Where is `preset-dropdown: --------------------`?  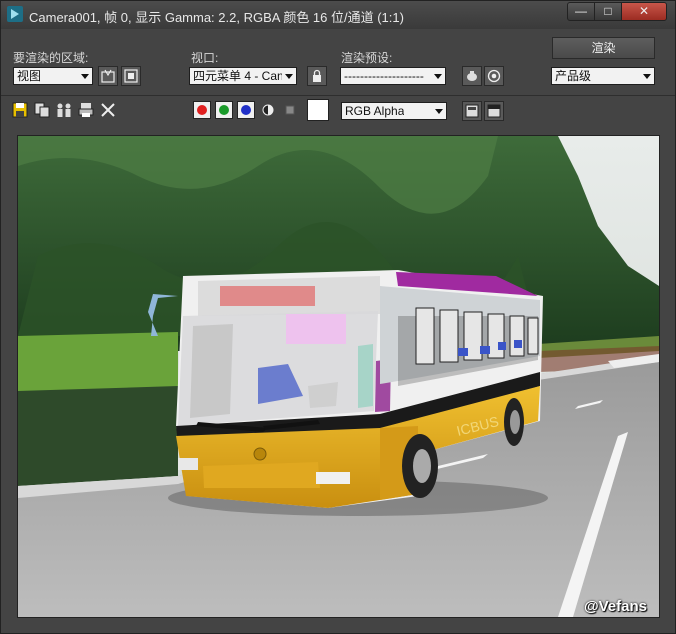
preset-dropdown: -------------------- is located at coordinates (393, 76).